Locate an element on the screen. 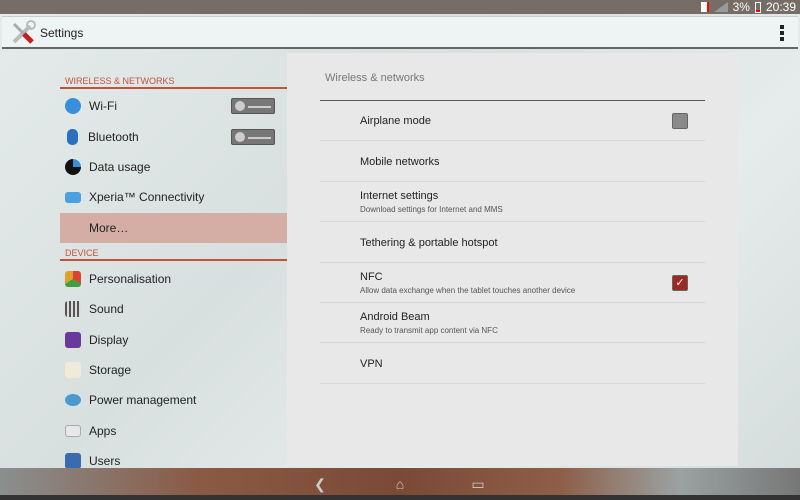 The image size is (800, 500). display-icon is located at coordinates (73, 340).